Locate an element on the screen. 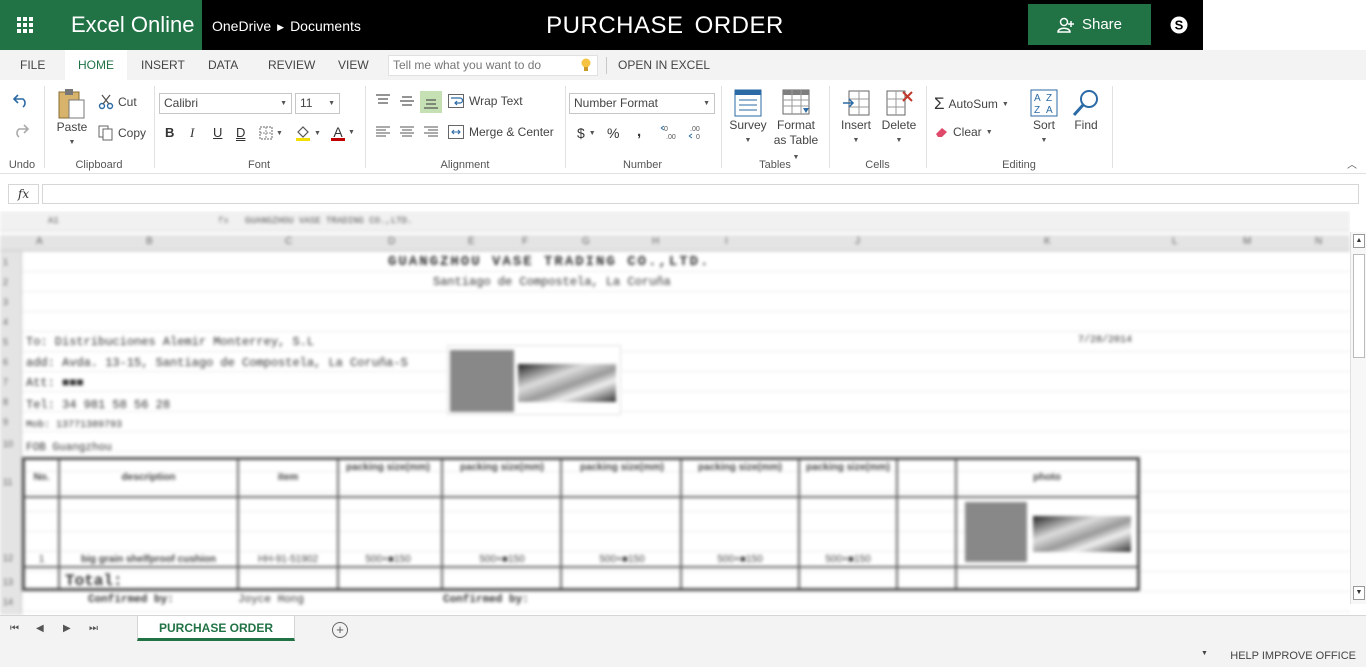 The width and height of the screenshot is (1366, 667). align-bottom-button is located at coordinates (431, 102).